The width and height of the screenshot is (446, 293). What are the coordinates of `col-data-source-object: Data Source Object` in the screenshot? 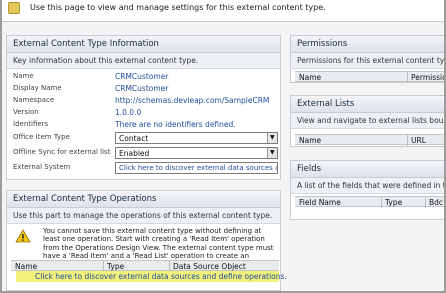 It's located at (209, 266).